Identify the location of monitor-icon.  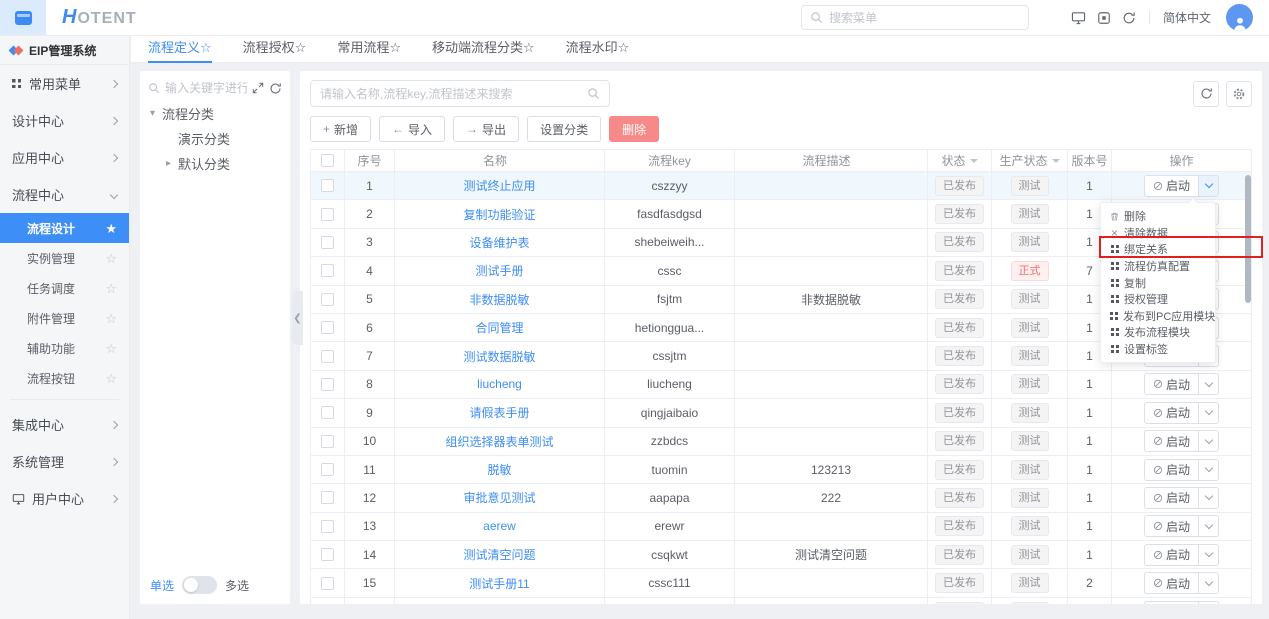
(1078, 18).